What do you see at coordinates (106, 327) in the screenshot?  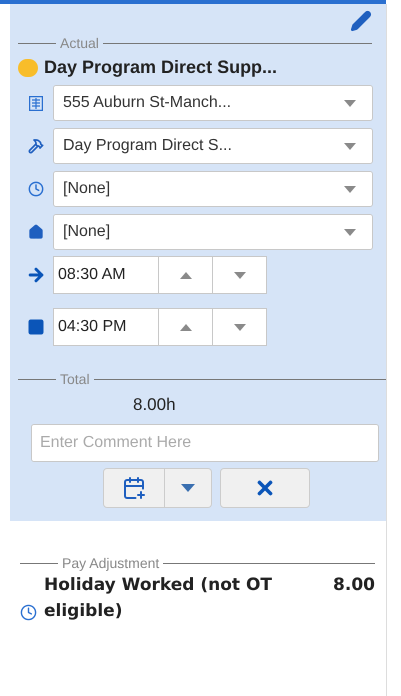 I see `time-field: 04:30 PM` at bounding box center [106, 327].